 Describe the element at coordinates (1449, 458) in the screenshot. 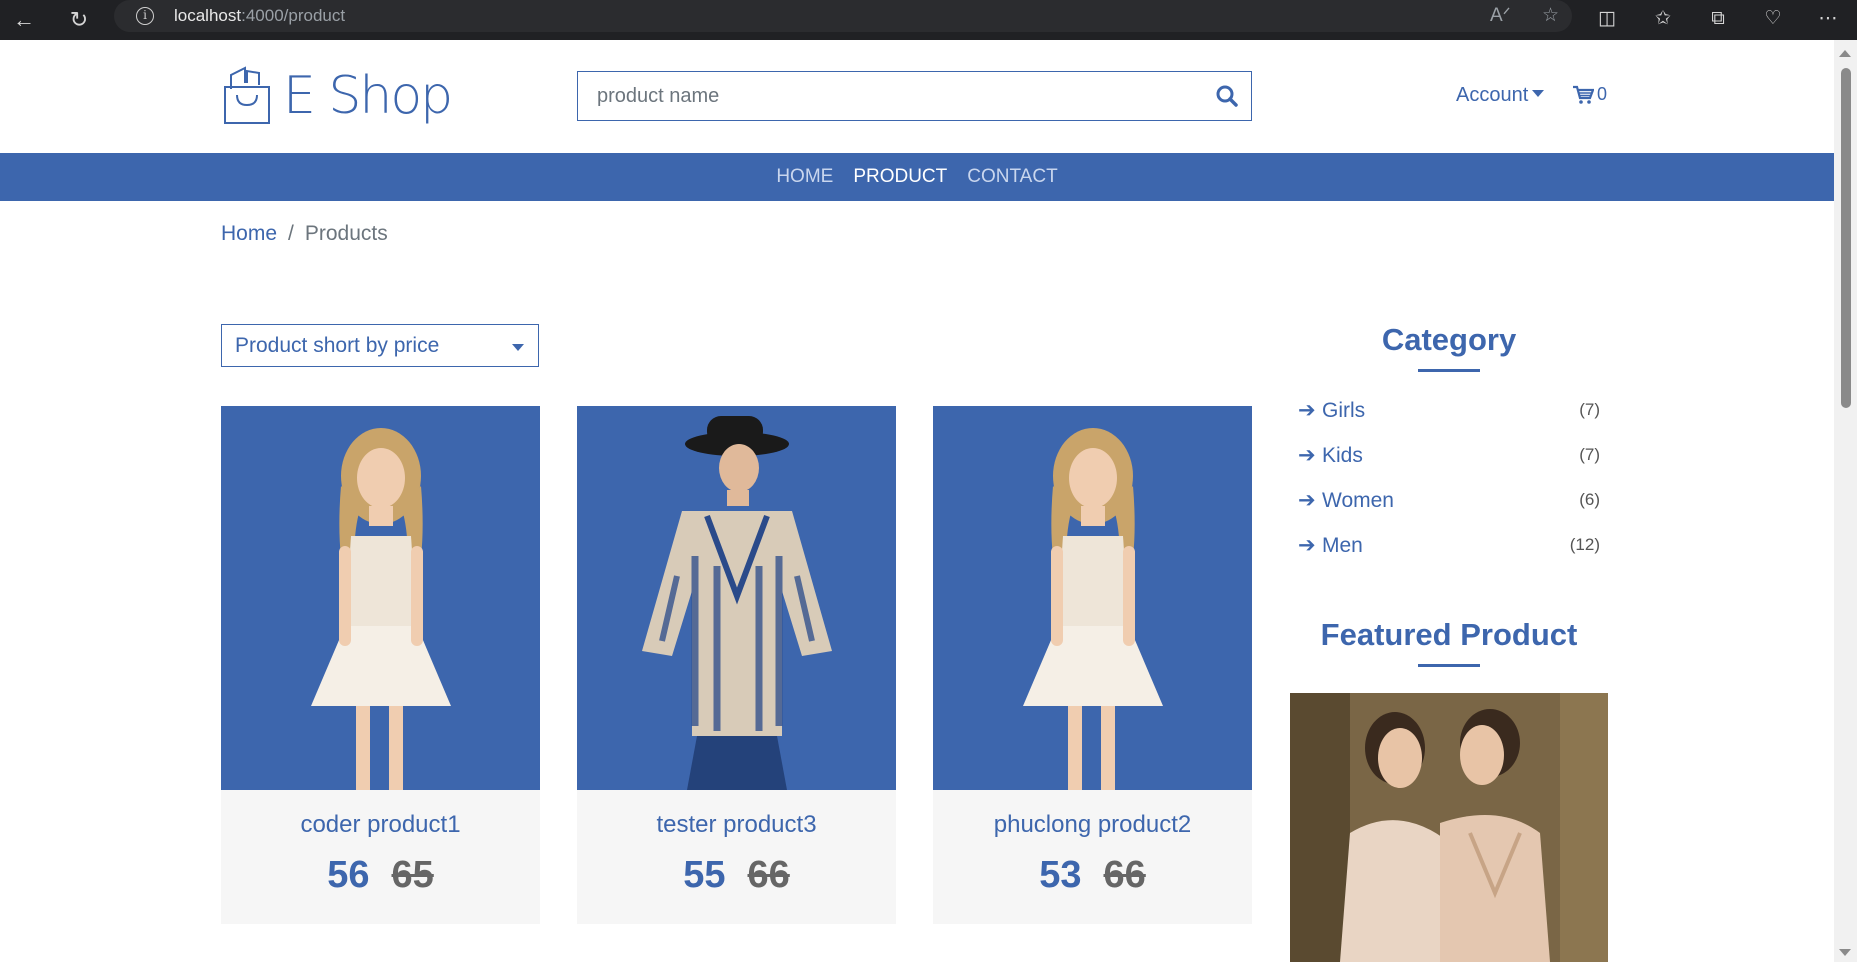

I see `category-item-kids: ➔ Kids (7)` at that location.